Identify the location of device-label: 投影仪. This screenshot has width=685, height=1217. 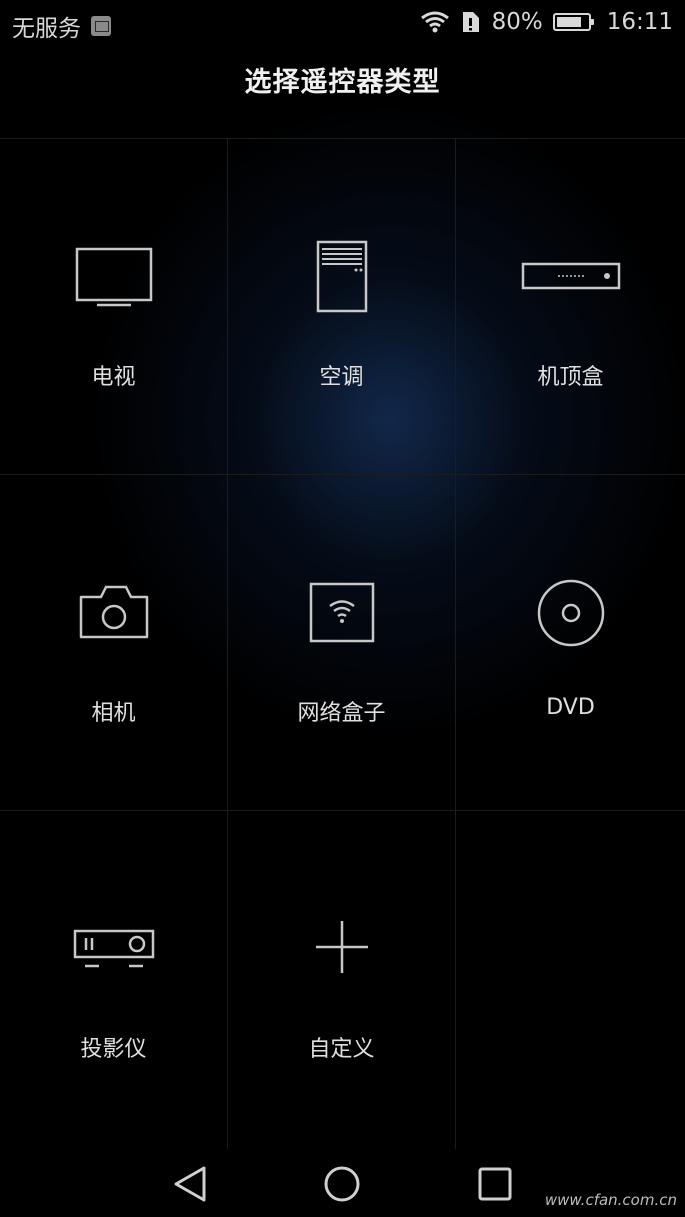
(113, 1049).